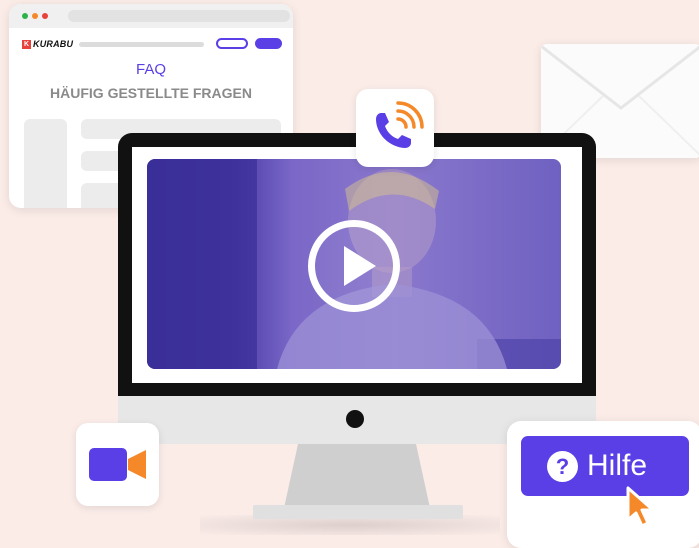 This screenshot has height=548, width=699. What do you see at coordinates (45, 16) in the screenshot?
I see `window-dot-red` at bounding box center [45, 16].